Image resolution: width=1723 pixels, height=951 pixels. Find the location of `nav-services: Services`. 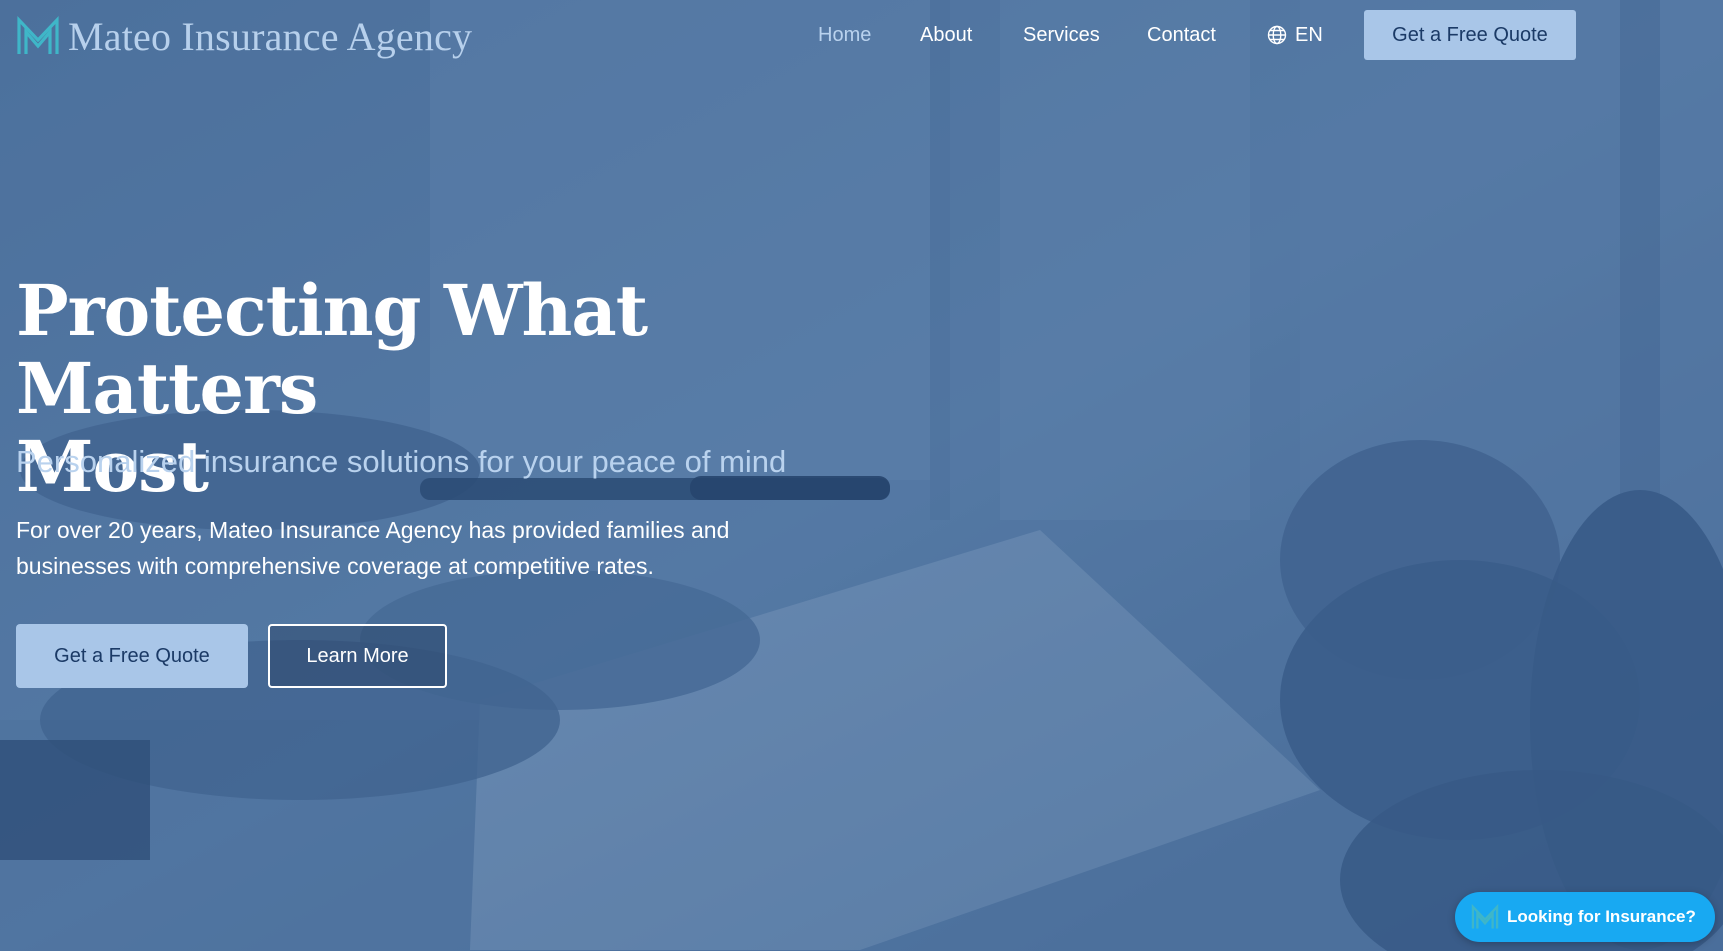

nav-services: Services is located at coordinates (1061, 35).